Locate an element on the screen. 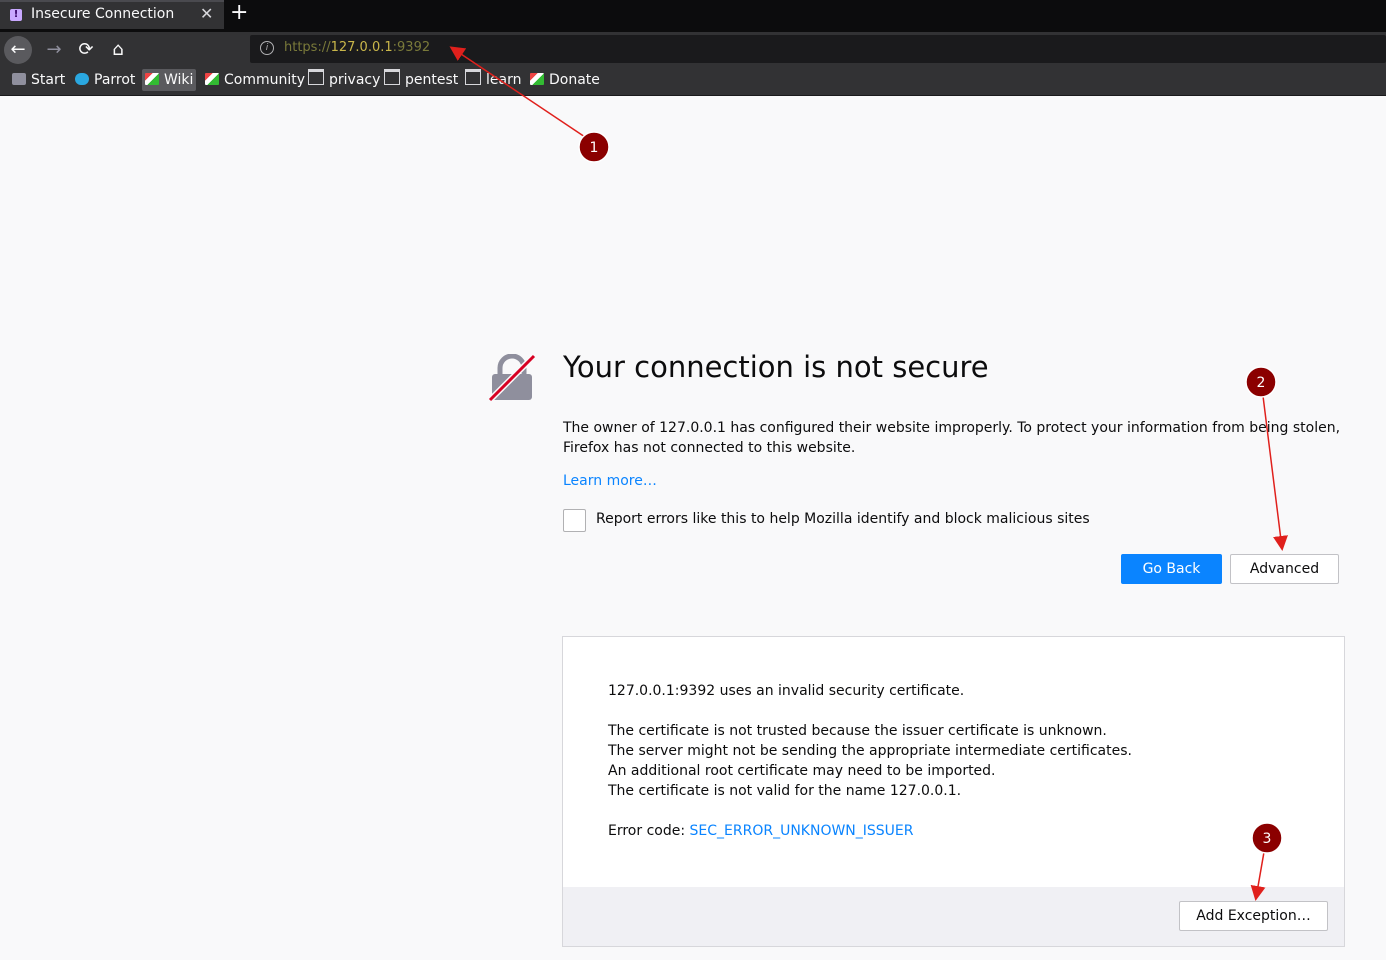 The height and width of the screenshot is (960, 1386). bookmark-folder-pentest: pentest is located at coordinates (421, 80).